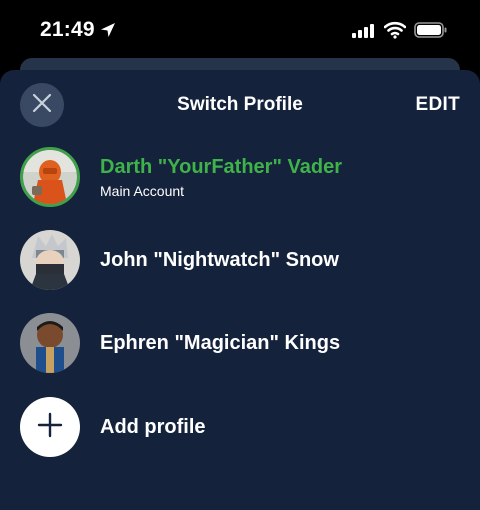 This screenshot has height=510, width=480. What do you see at coordinates (221, 166) in the screenshot?
I see `profile-name: Darth "YourFather" Vader` at bounding box center [221, 166].